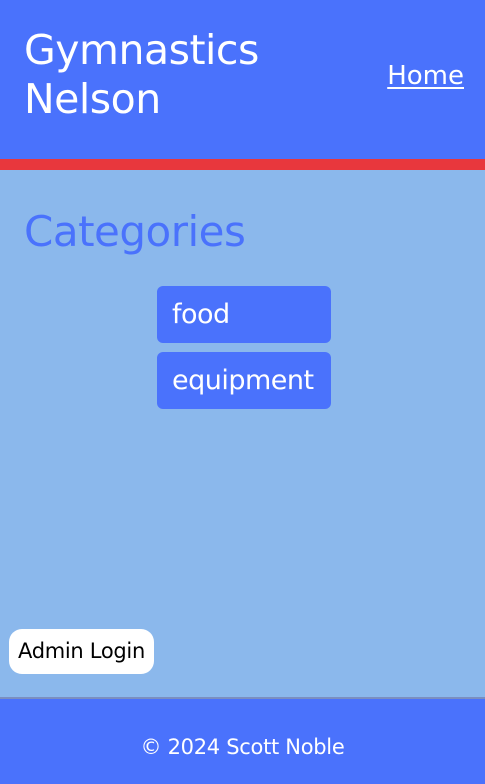  What do you see at coordinates (425, 76) in the screenshot?
I see `nav-home-link: Home` at bounding box center [425, 76].